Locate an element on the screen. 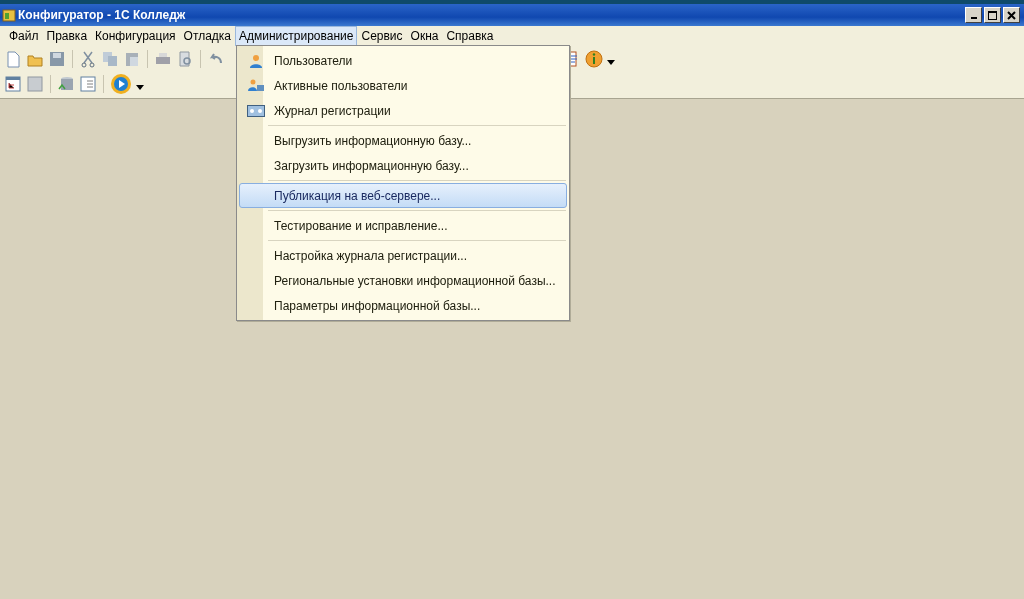 The height and width of the screenshot is (599, 1024). menu-item: Активные пользователи is located at coordinates (403, 85).